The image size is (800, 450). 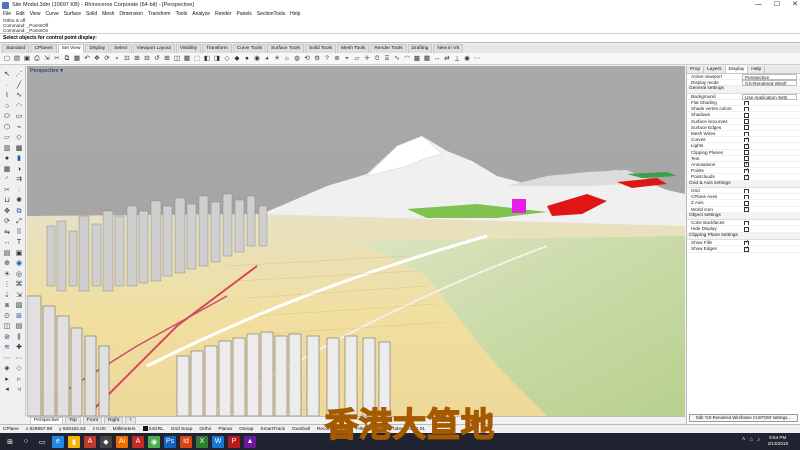 I want to click on tab-select: Select, so click(x=121, y=48).